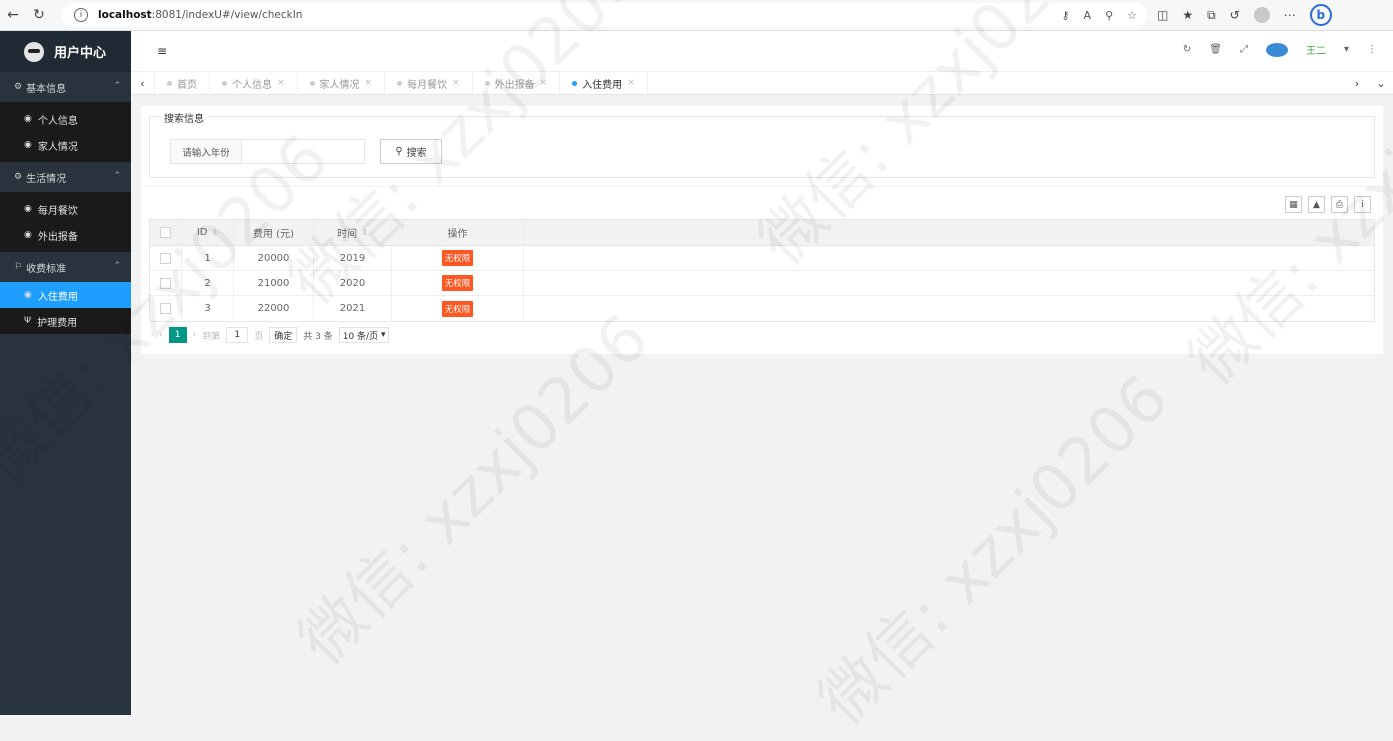 The height and width of the screenshot is (741, 1393). I want to click on trash-icon: 🗑, so click(1215, 49).